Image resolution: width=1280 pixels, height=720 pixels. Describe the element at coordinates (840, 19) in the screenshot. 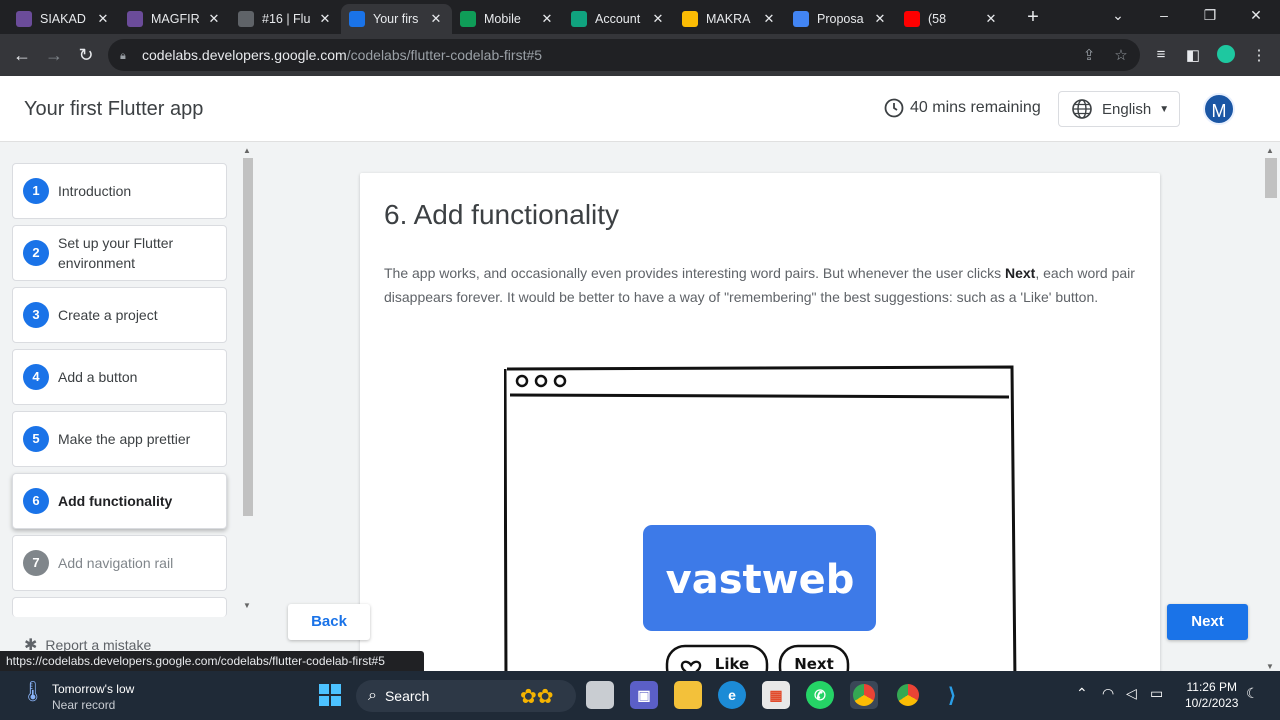

I see `browser-tab: Proposa ✕` at that location.